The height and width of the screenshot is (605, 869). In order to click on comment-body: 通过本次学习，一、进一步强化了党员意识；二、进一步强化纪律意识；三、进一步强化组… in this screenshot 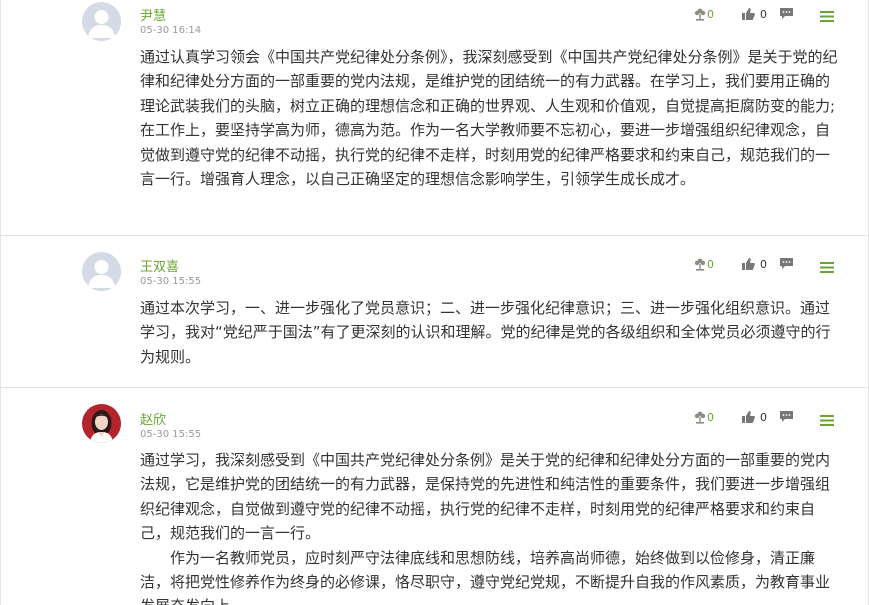, I will do `click(490, 332)`.